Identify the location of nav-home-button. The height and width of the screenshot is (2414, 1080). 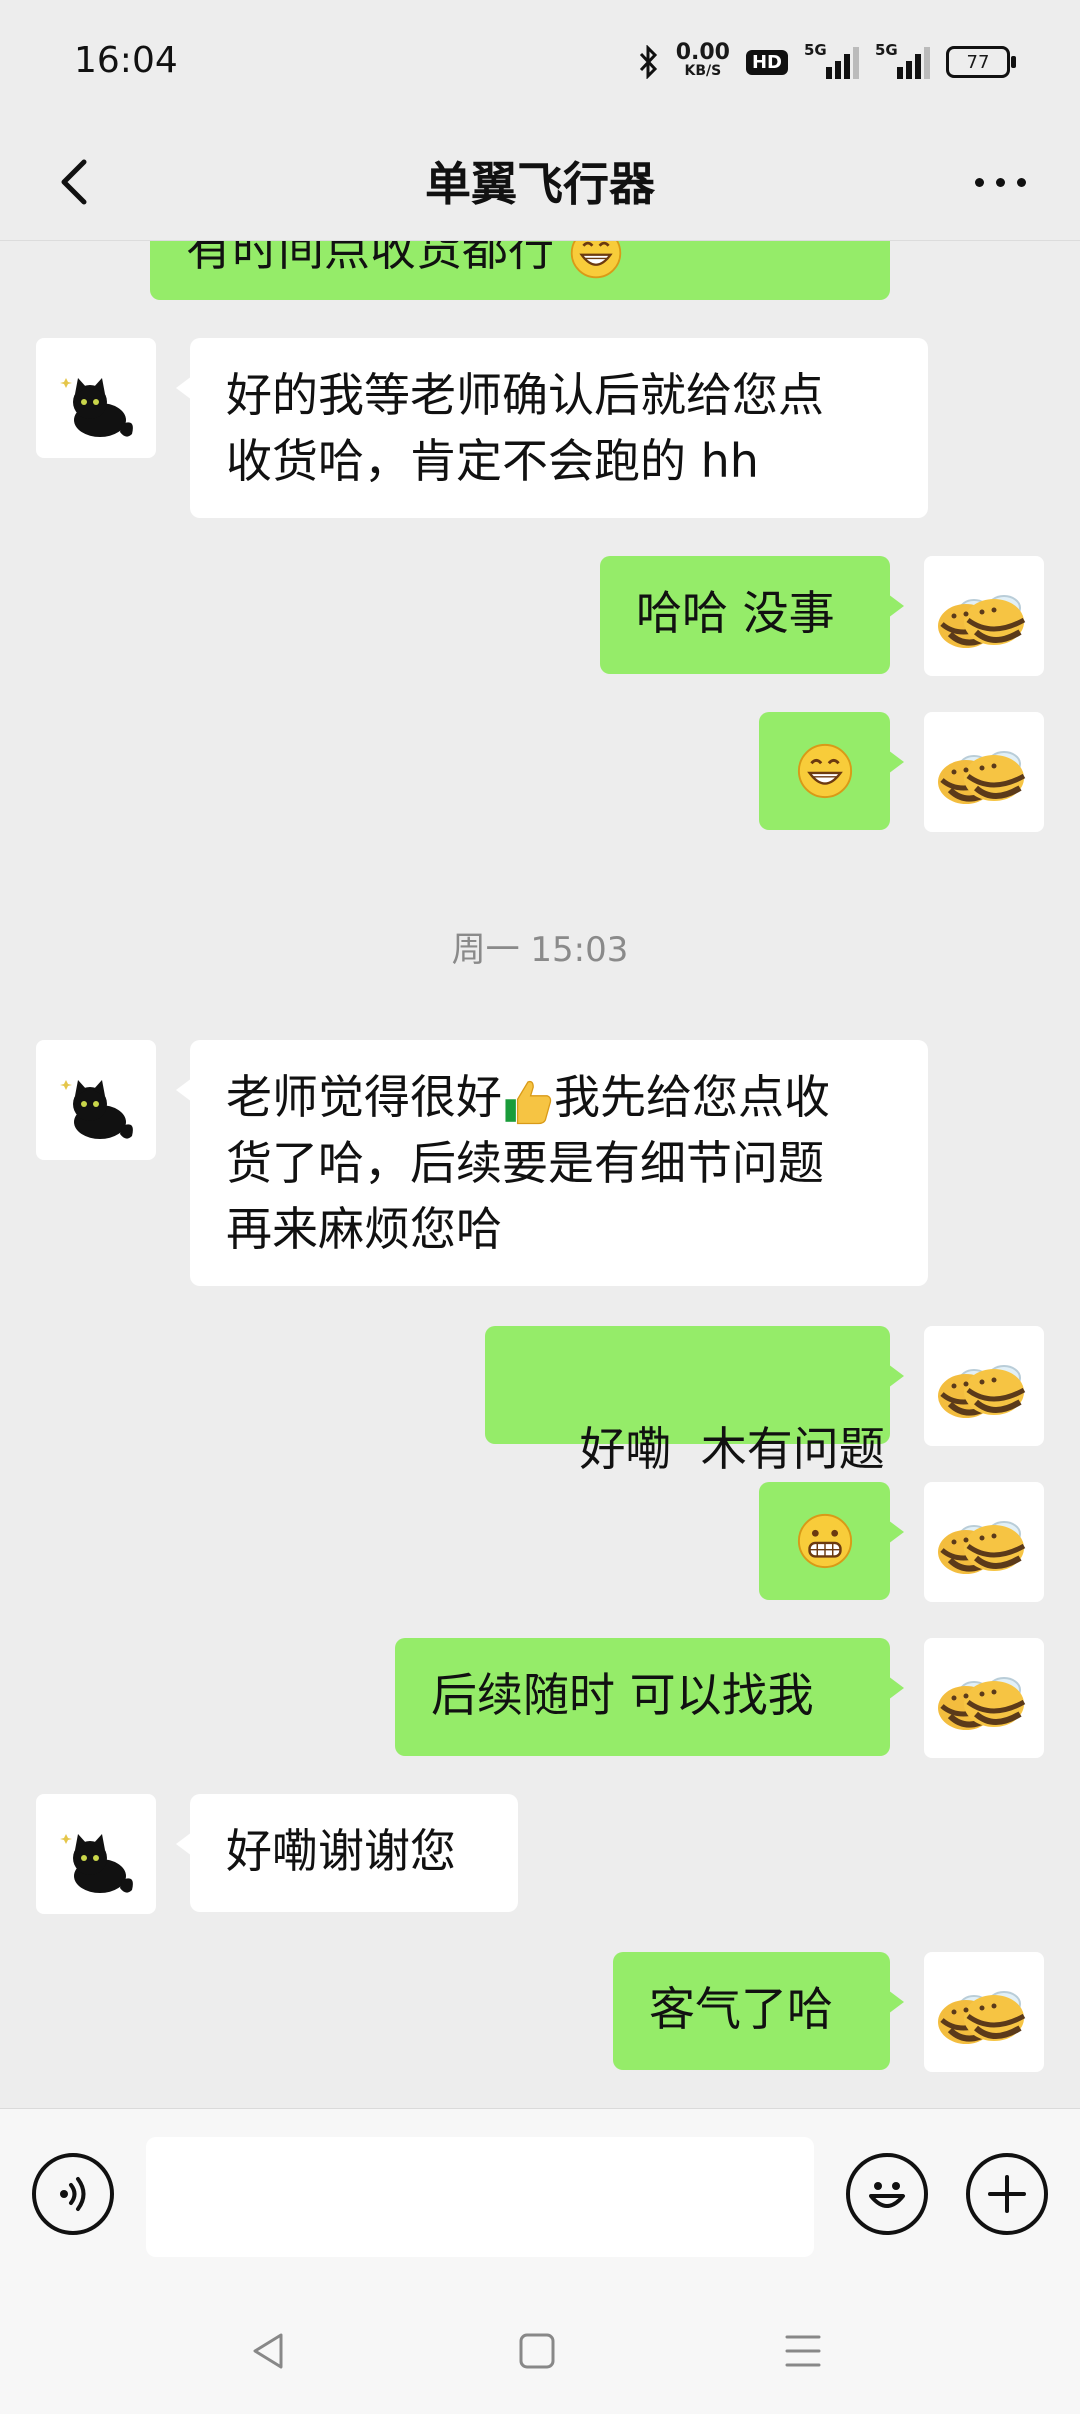
(537, 2351).